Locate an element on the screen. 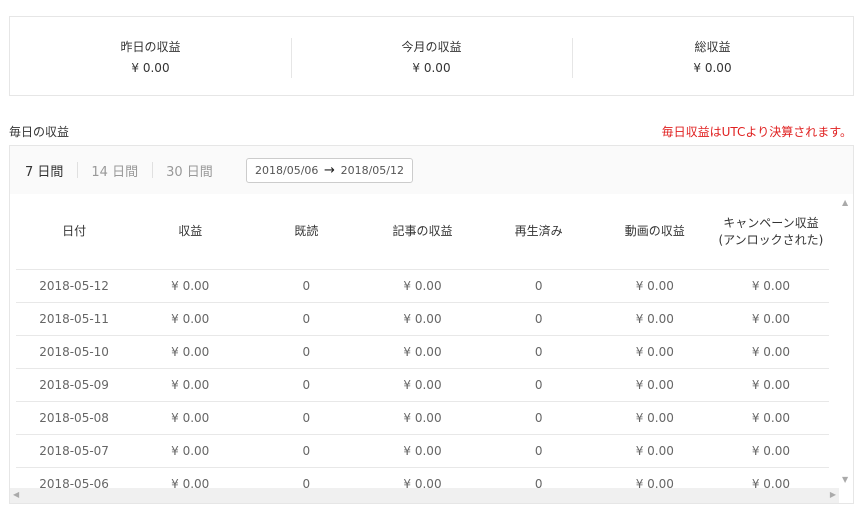 The image size is (868, 512). column-header-article-earnings: 記事の収益 is located at coordinates (422, 232).